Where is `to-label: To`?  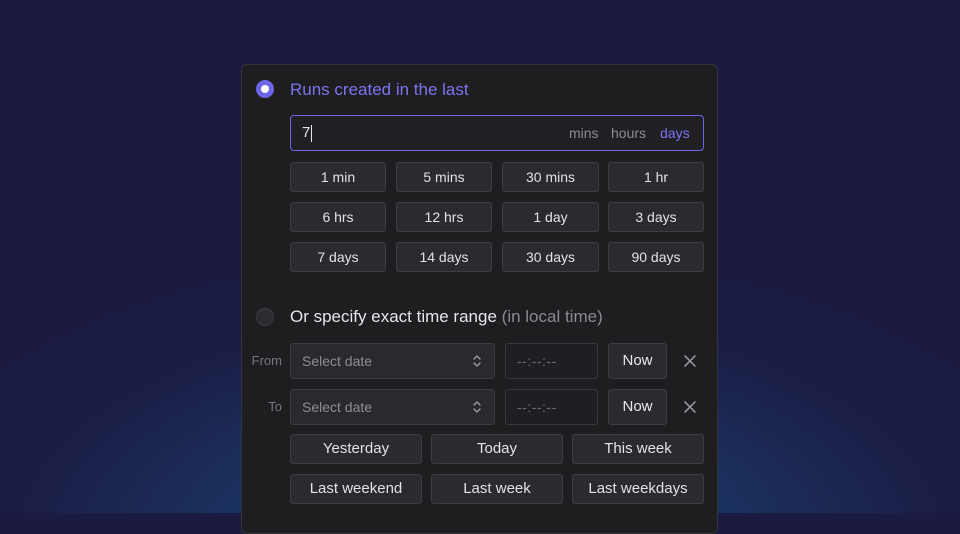 to-label: To is located at coordinates (275, 406).